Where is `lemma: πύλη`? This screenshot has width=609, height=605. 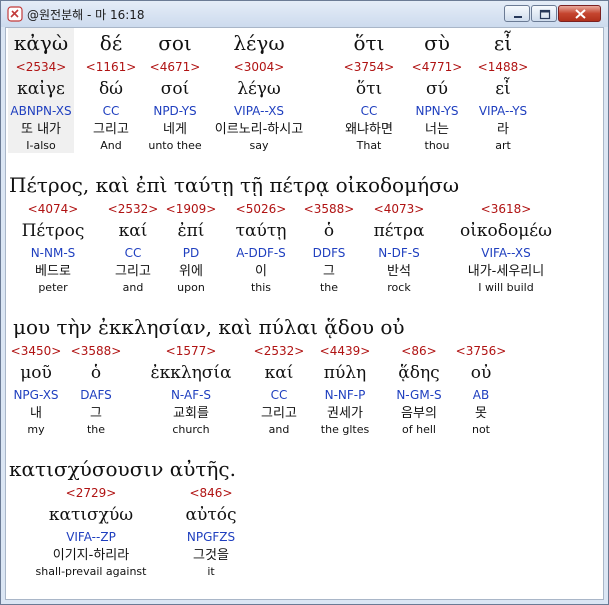
lemma: πύλη is located at coordinates (345, 373).